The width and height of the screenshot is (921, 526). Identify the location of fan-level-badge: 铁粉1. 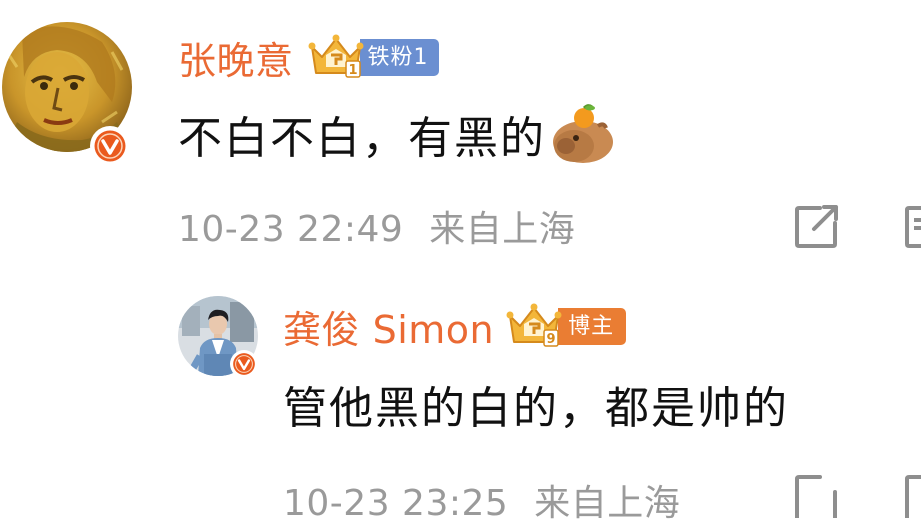
(399, 57).